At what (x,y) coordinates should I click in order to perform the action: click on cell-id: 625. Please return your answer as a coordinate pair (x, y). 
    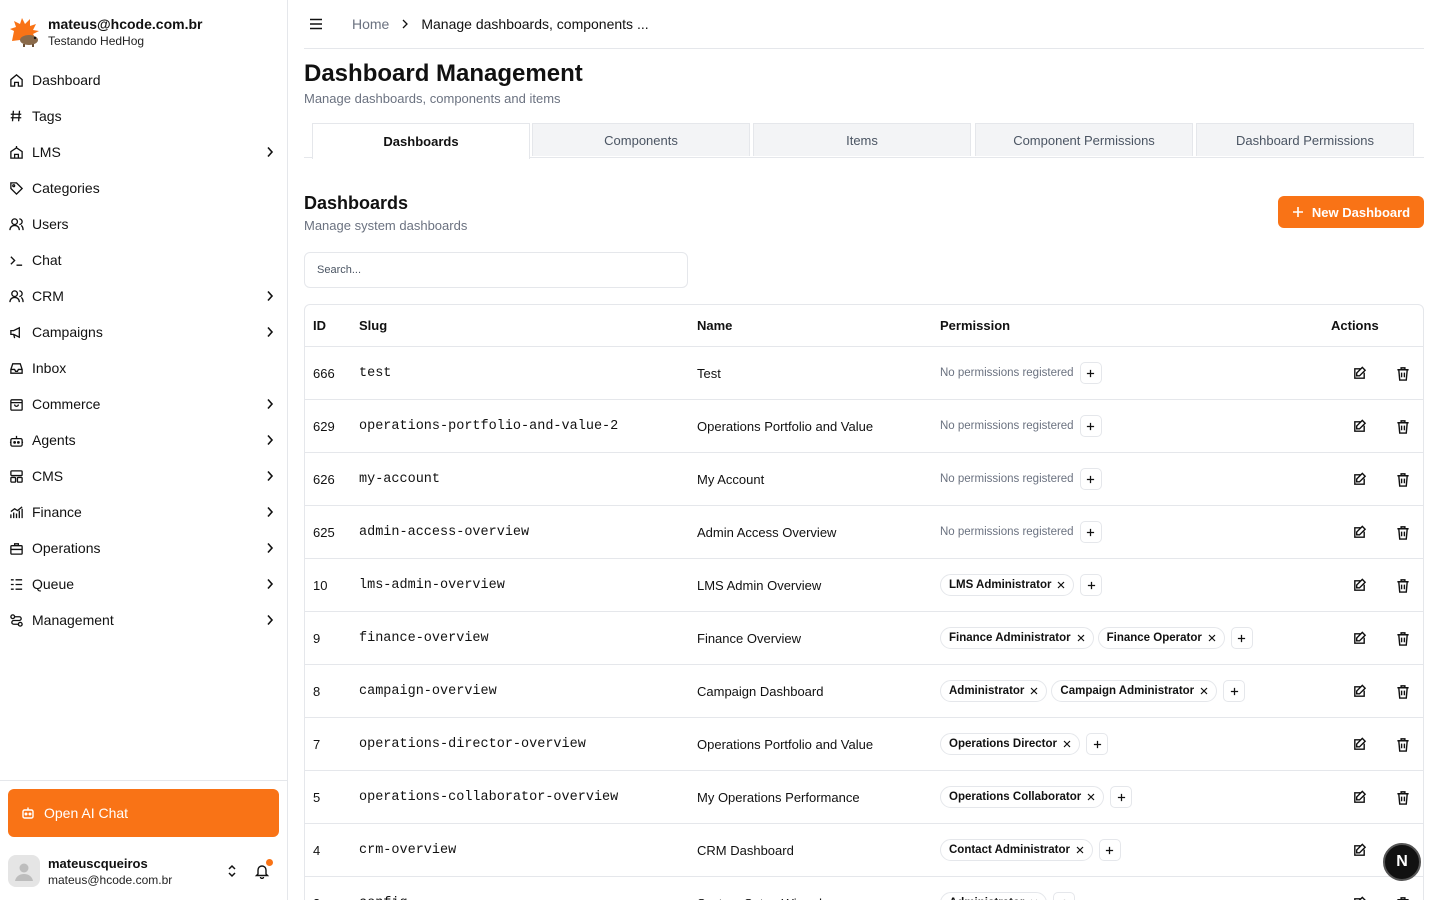
    Looking at the image, I should click on (324, 532).